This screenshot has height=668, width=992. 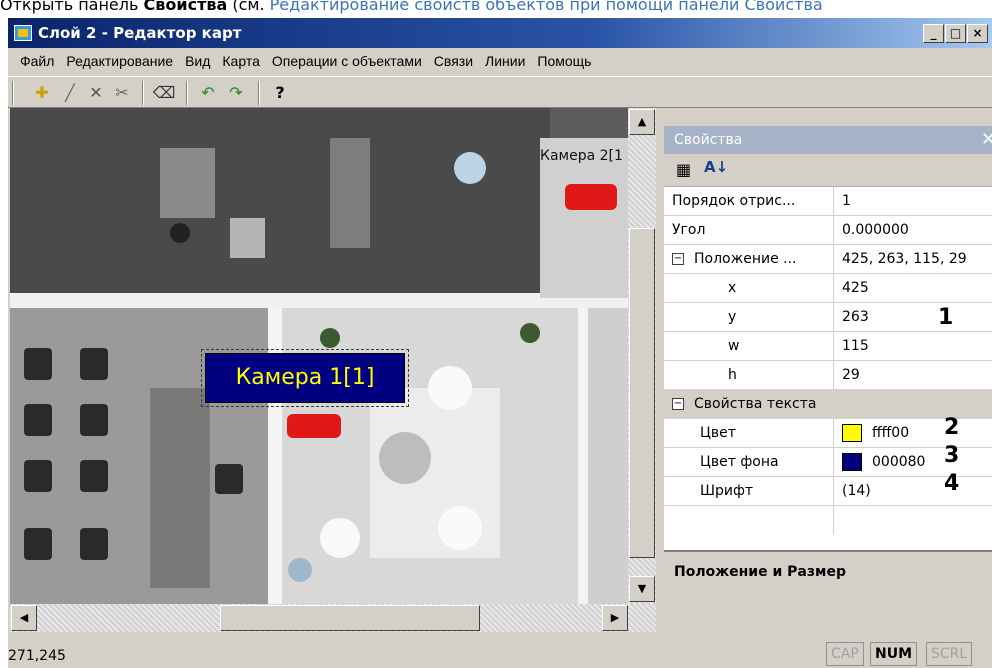 What do you see at coordinates (852, 433) in the screenshot?
I see `color-swatch-yellow` at bounding box center [852, 433].